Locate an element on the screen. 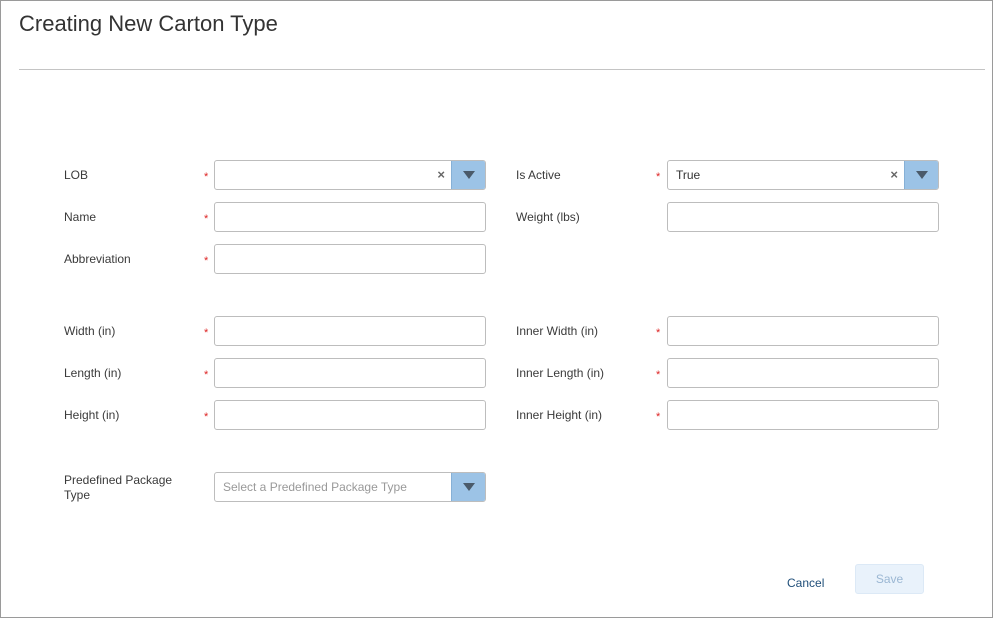  lob-clear-icon: × is located at coordinates (441, 175).